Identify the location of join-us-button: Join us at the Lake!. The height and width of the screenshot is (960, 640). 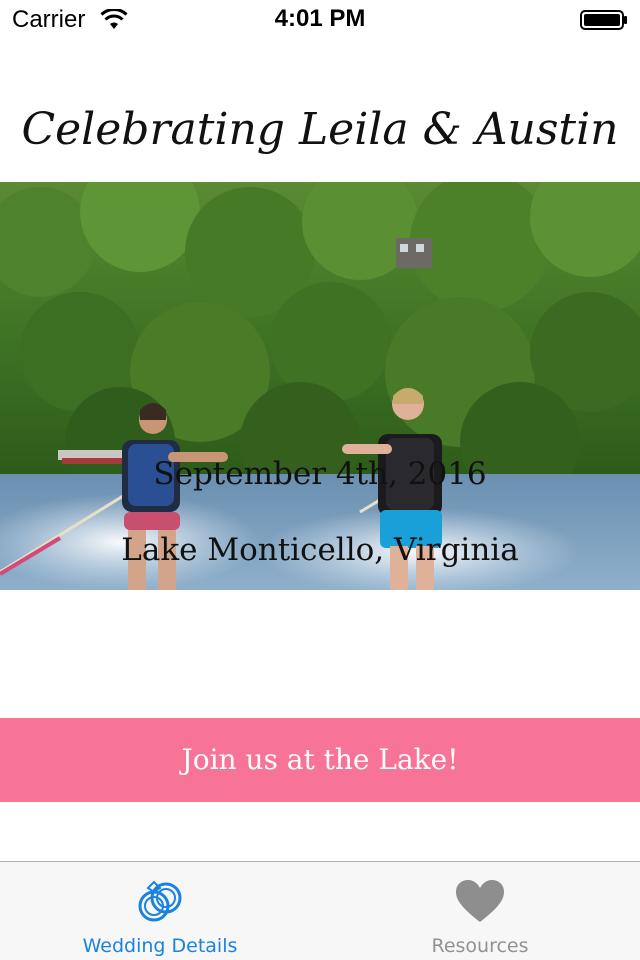
(320, 760).